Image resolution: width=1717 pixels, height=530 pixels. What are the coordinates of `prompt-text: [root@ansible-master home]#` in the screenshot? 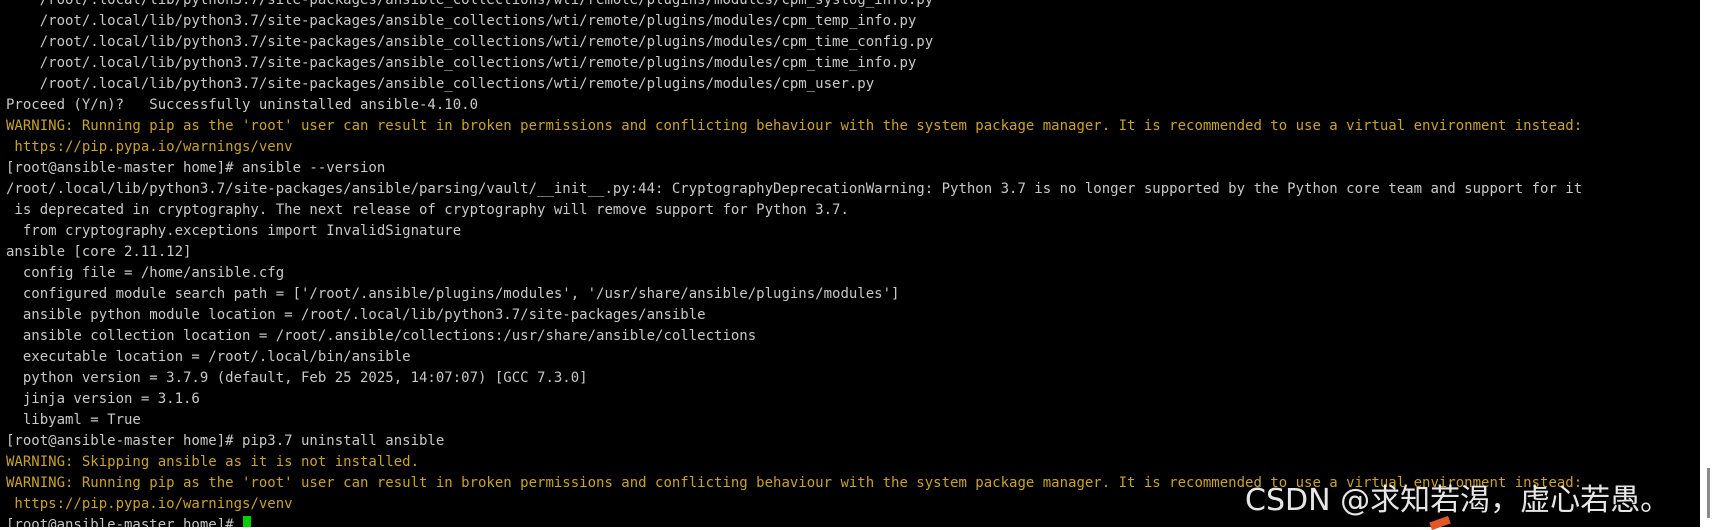 It's located at (124, 522).